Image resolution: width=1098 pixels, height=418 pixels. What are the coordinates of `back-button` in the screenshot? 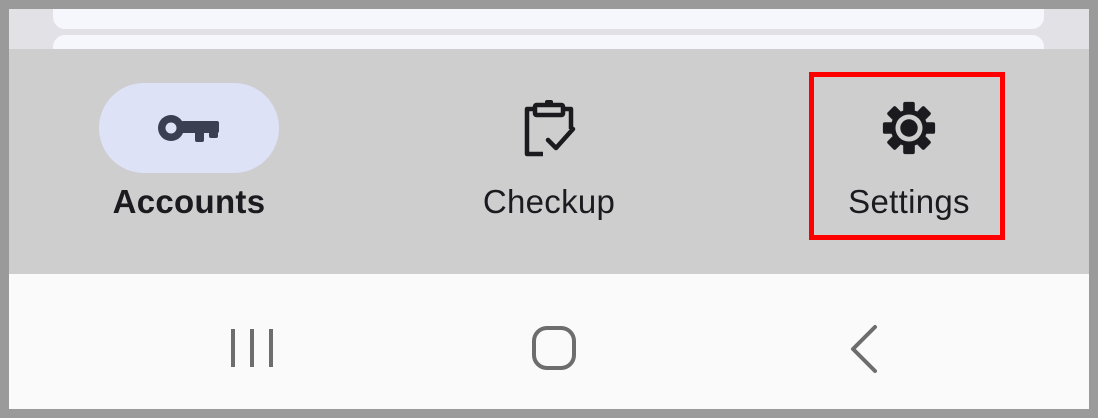 It's located at (859, 348).